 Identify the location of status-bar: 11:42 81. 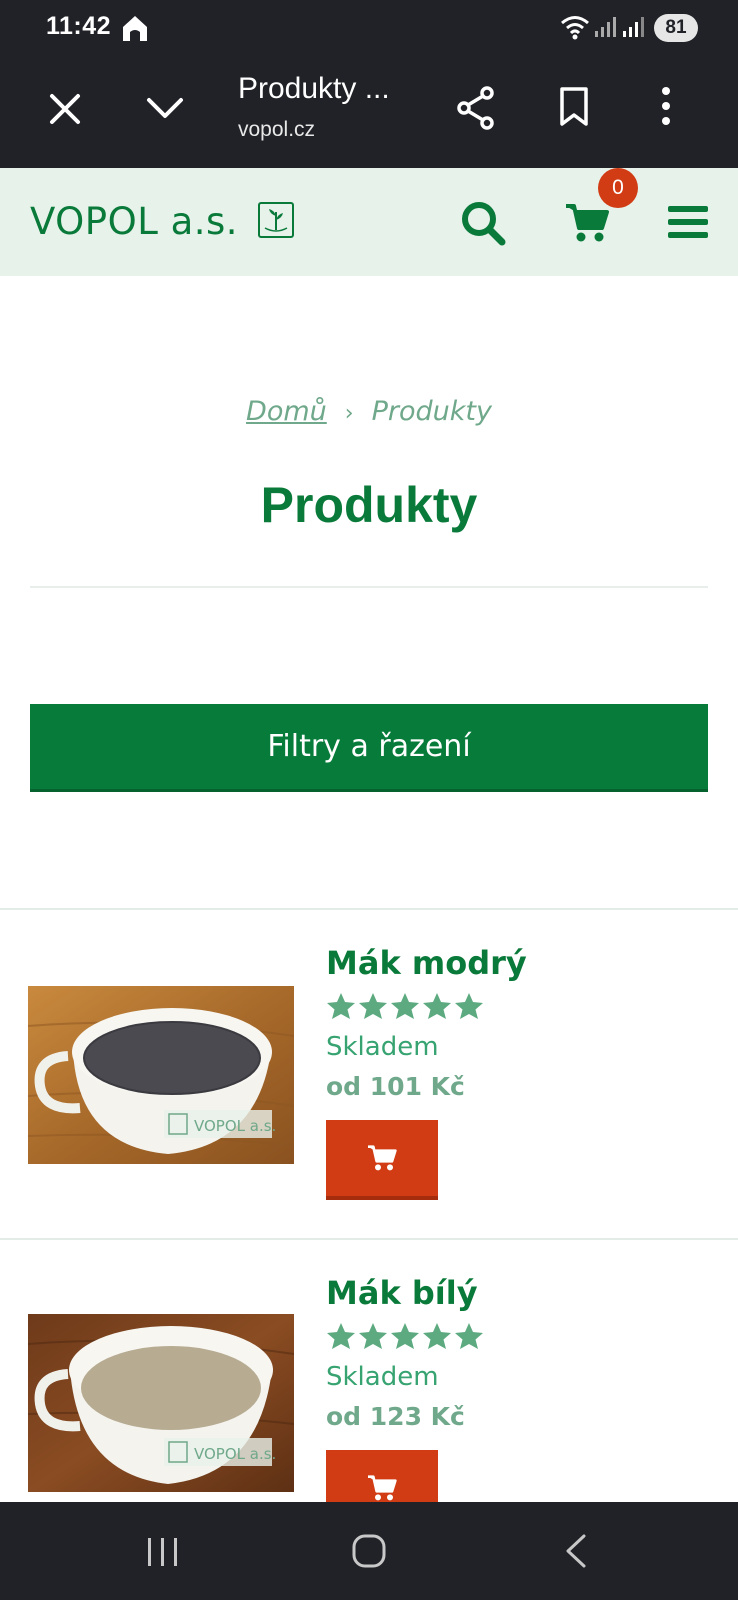
(369, 28).